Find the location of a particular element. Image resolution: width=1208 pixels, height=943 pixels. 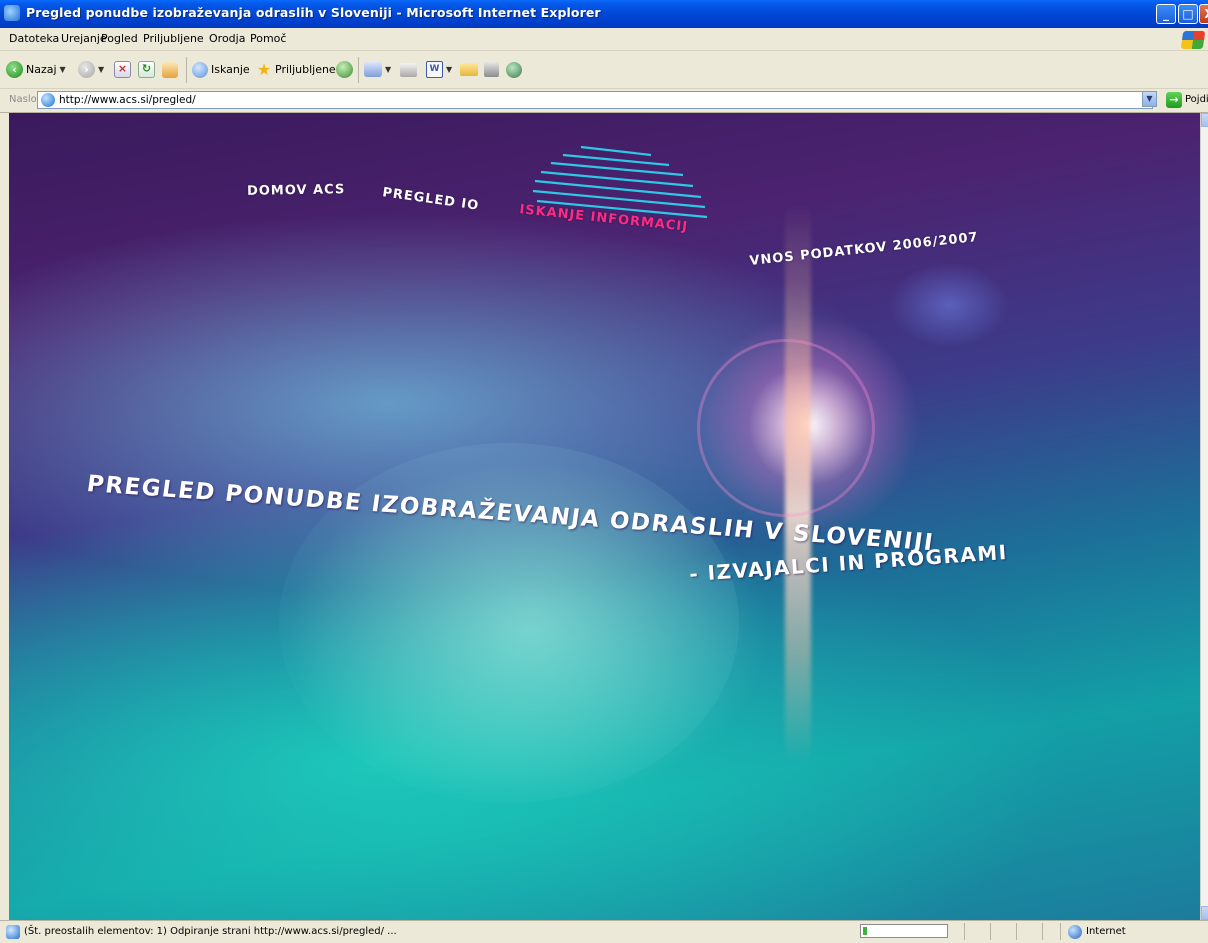

address-input: http://www.acs.si/pregled/ is located at coordinates (595, 100).